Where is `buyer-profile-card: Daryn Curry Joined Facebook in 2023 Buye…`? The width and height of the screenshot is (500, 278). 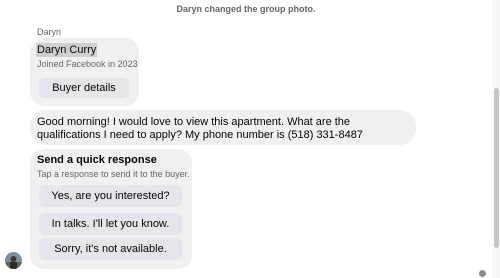
buyer-profile-card: Daryn Curry Joined Facebook in 2023 Buye… is located at coordinates (84, 72).